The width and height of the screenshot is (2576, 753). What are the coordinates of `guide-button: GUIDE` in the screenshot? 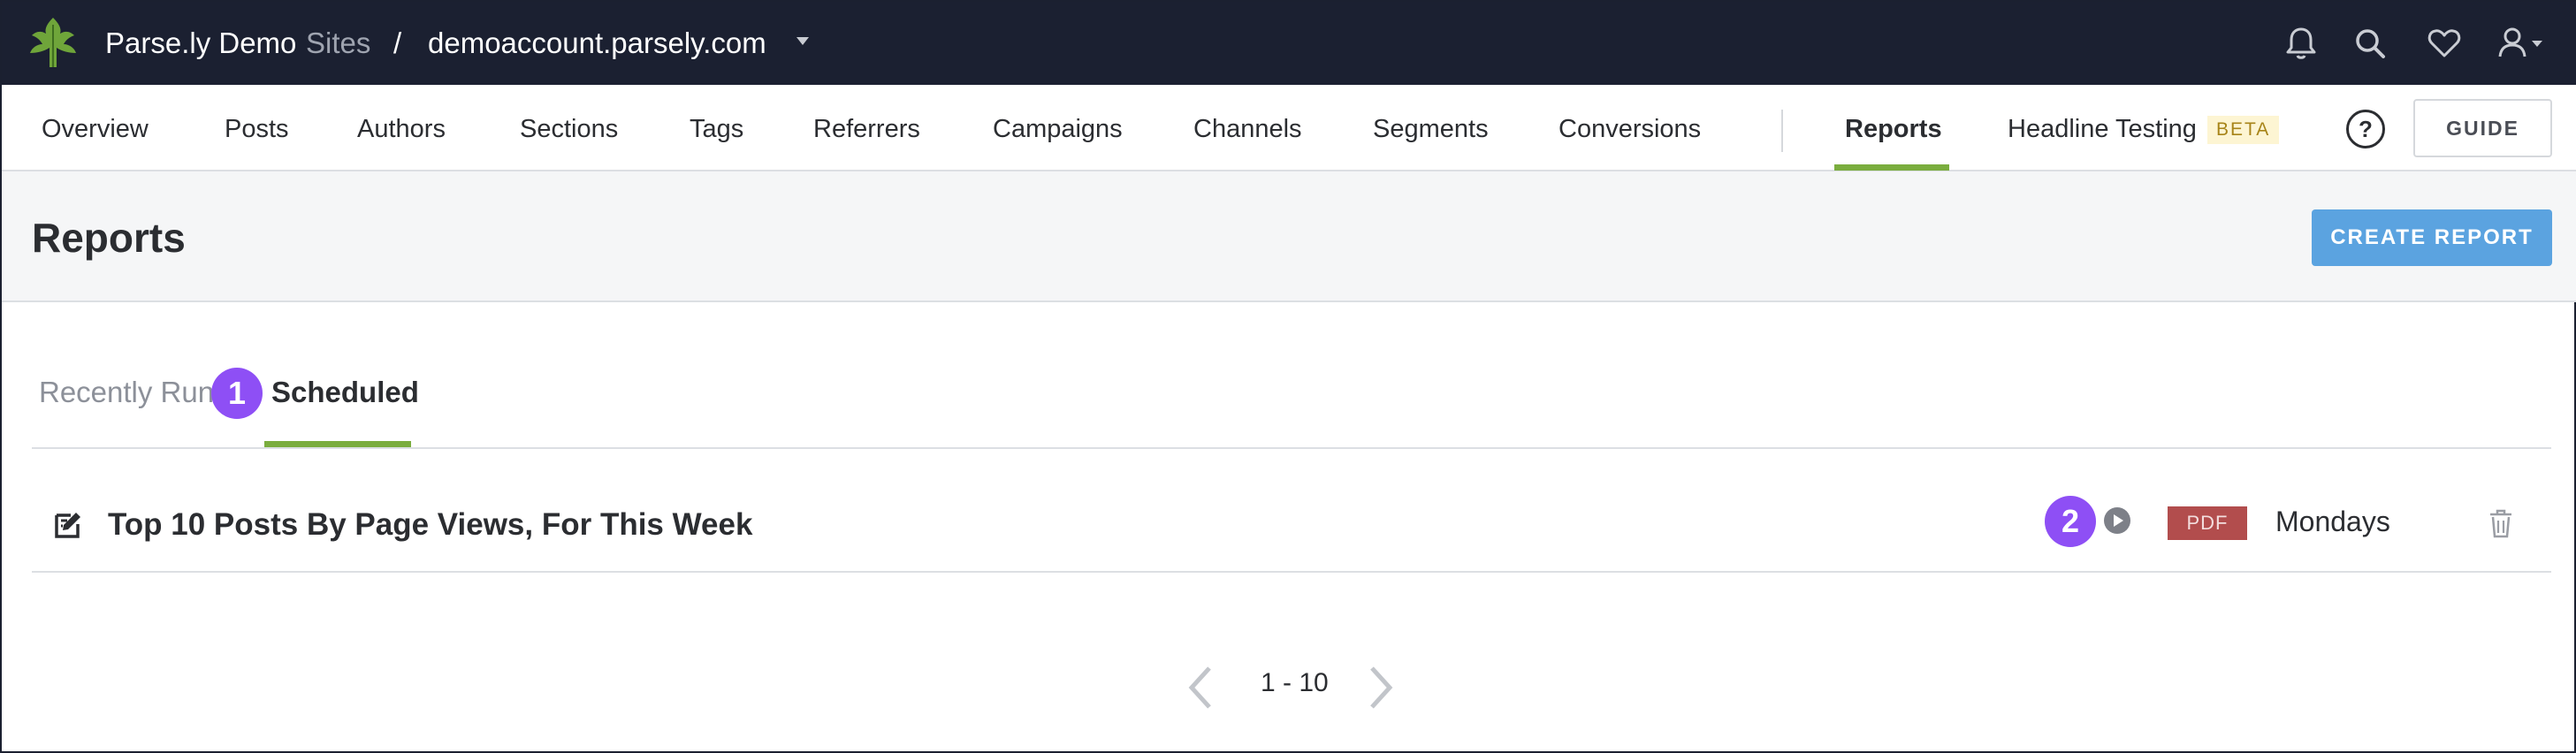 It's located at (2482, 128).